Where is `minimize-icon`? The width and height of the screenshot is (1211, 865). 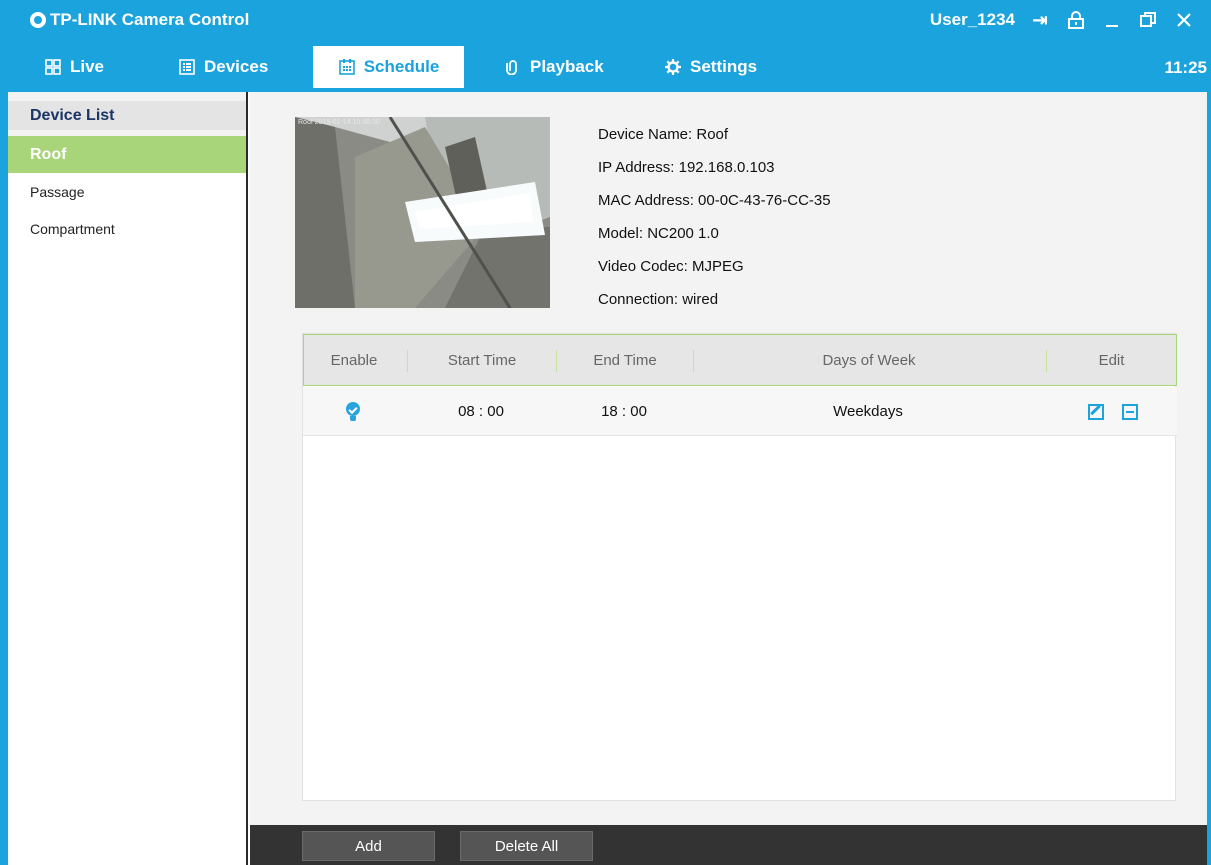 minimize-icon is located at coordinates (1112, 20).